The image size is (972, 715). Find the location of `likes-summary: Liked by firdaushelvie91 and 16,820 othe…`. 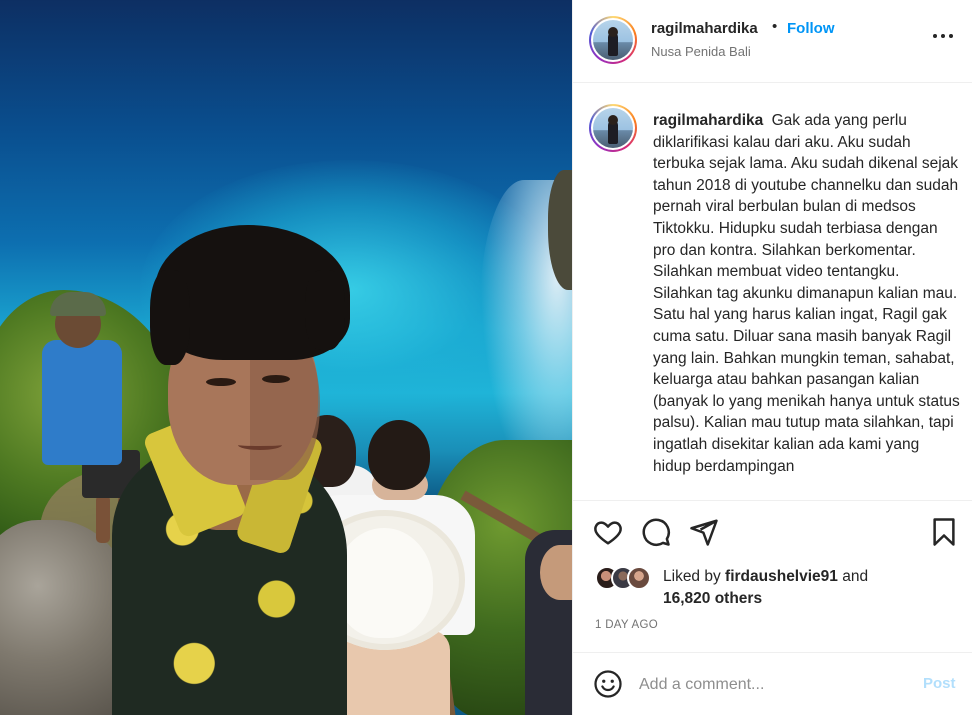

likes-summary: Liked by firdaushelvie91 and 16,820 othe… is located at coordinates (765, 587).